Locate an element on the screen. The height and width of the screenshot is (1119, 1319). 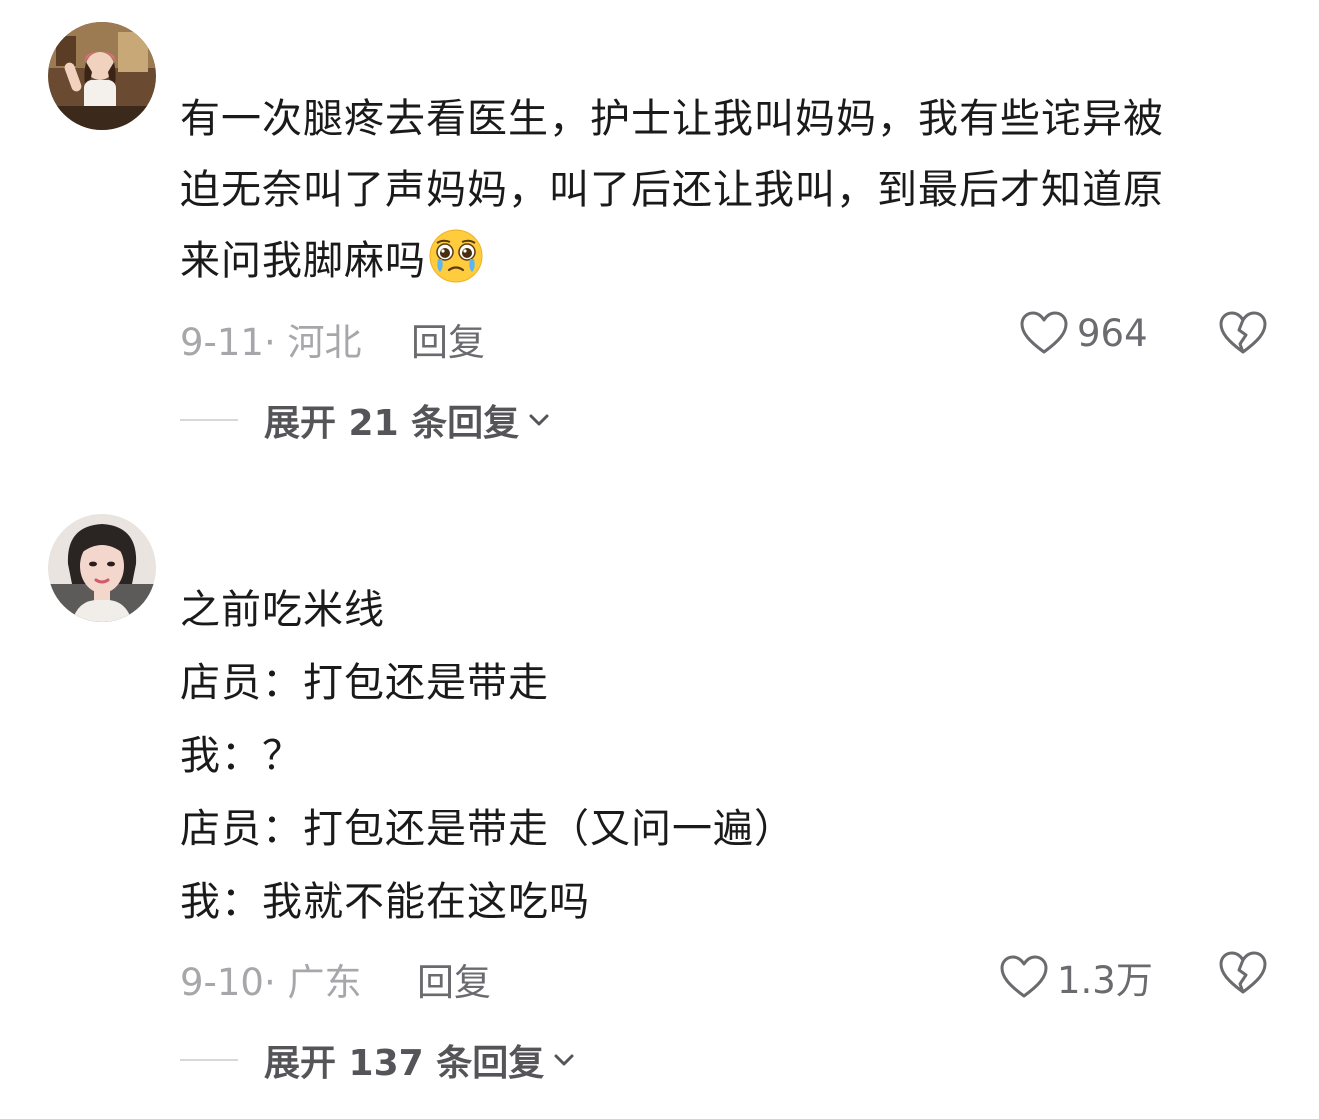
comment-location: 广东 is located at coordinates (324, 982).